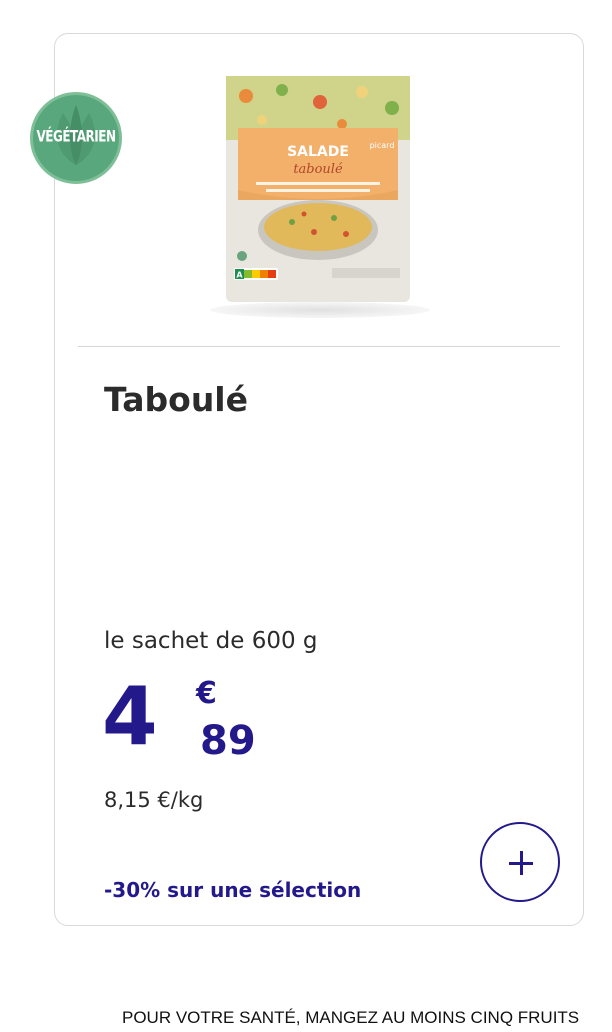 The width and height of the screenshot is (612, 1032). I want to click on product-quantity: le sachet de 600 g, so click(211, 641).